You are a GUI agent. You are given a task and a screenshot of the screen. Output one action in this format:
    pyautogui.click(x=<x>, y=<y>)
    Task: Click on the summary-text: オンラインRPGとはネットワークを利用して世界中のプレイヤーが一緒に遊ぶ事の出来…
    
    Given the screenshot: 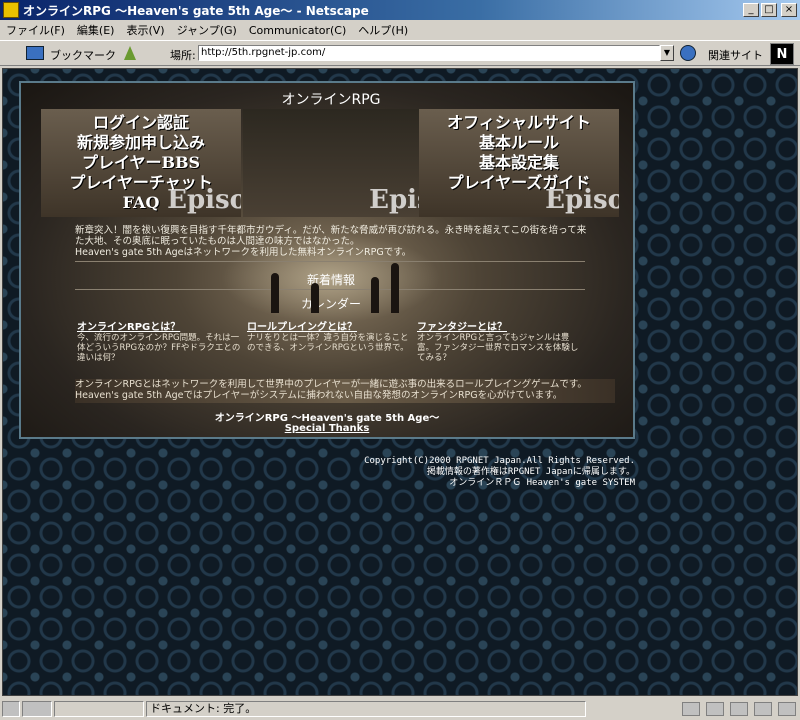 What is the action you would take?
    pyautogui.click(x=345, y=391)
    